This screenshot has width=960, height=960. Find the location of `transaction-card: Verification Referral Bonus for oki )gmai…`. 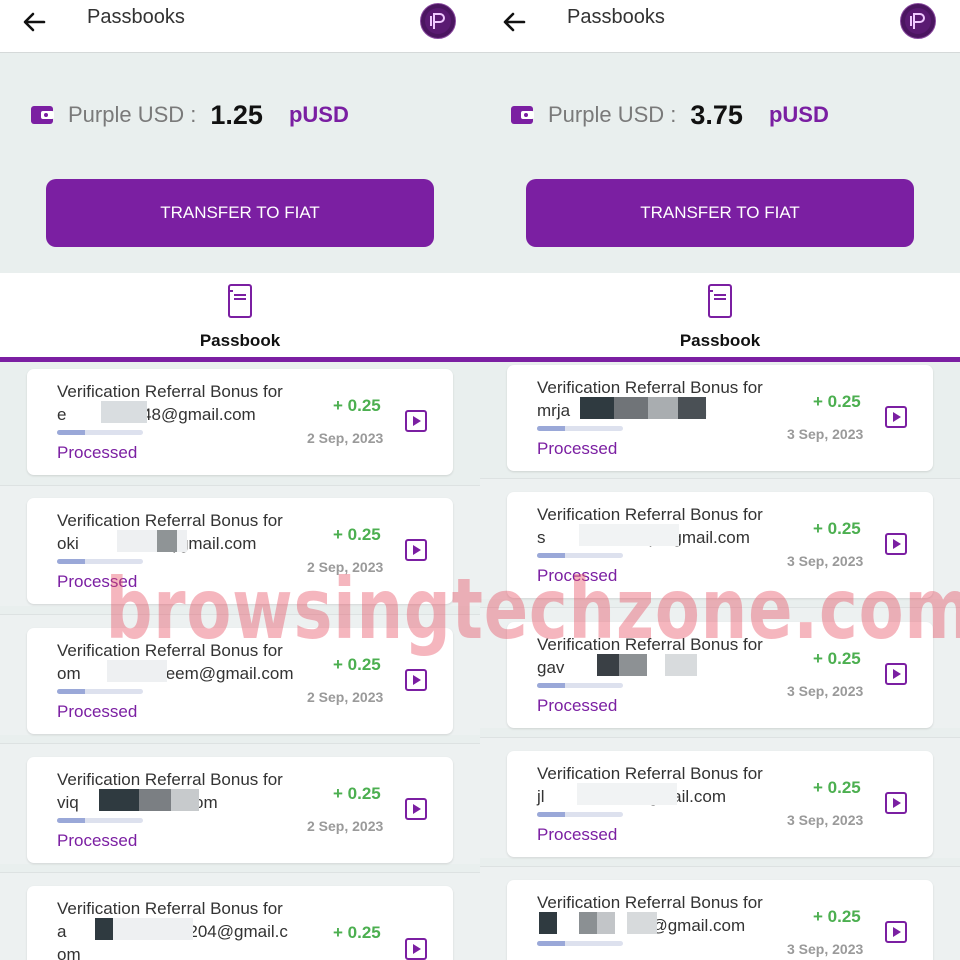

transaction-card: Verification Referral Bonus for oki )gmai… is located at coordinates (240, 551).